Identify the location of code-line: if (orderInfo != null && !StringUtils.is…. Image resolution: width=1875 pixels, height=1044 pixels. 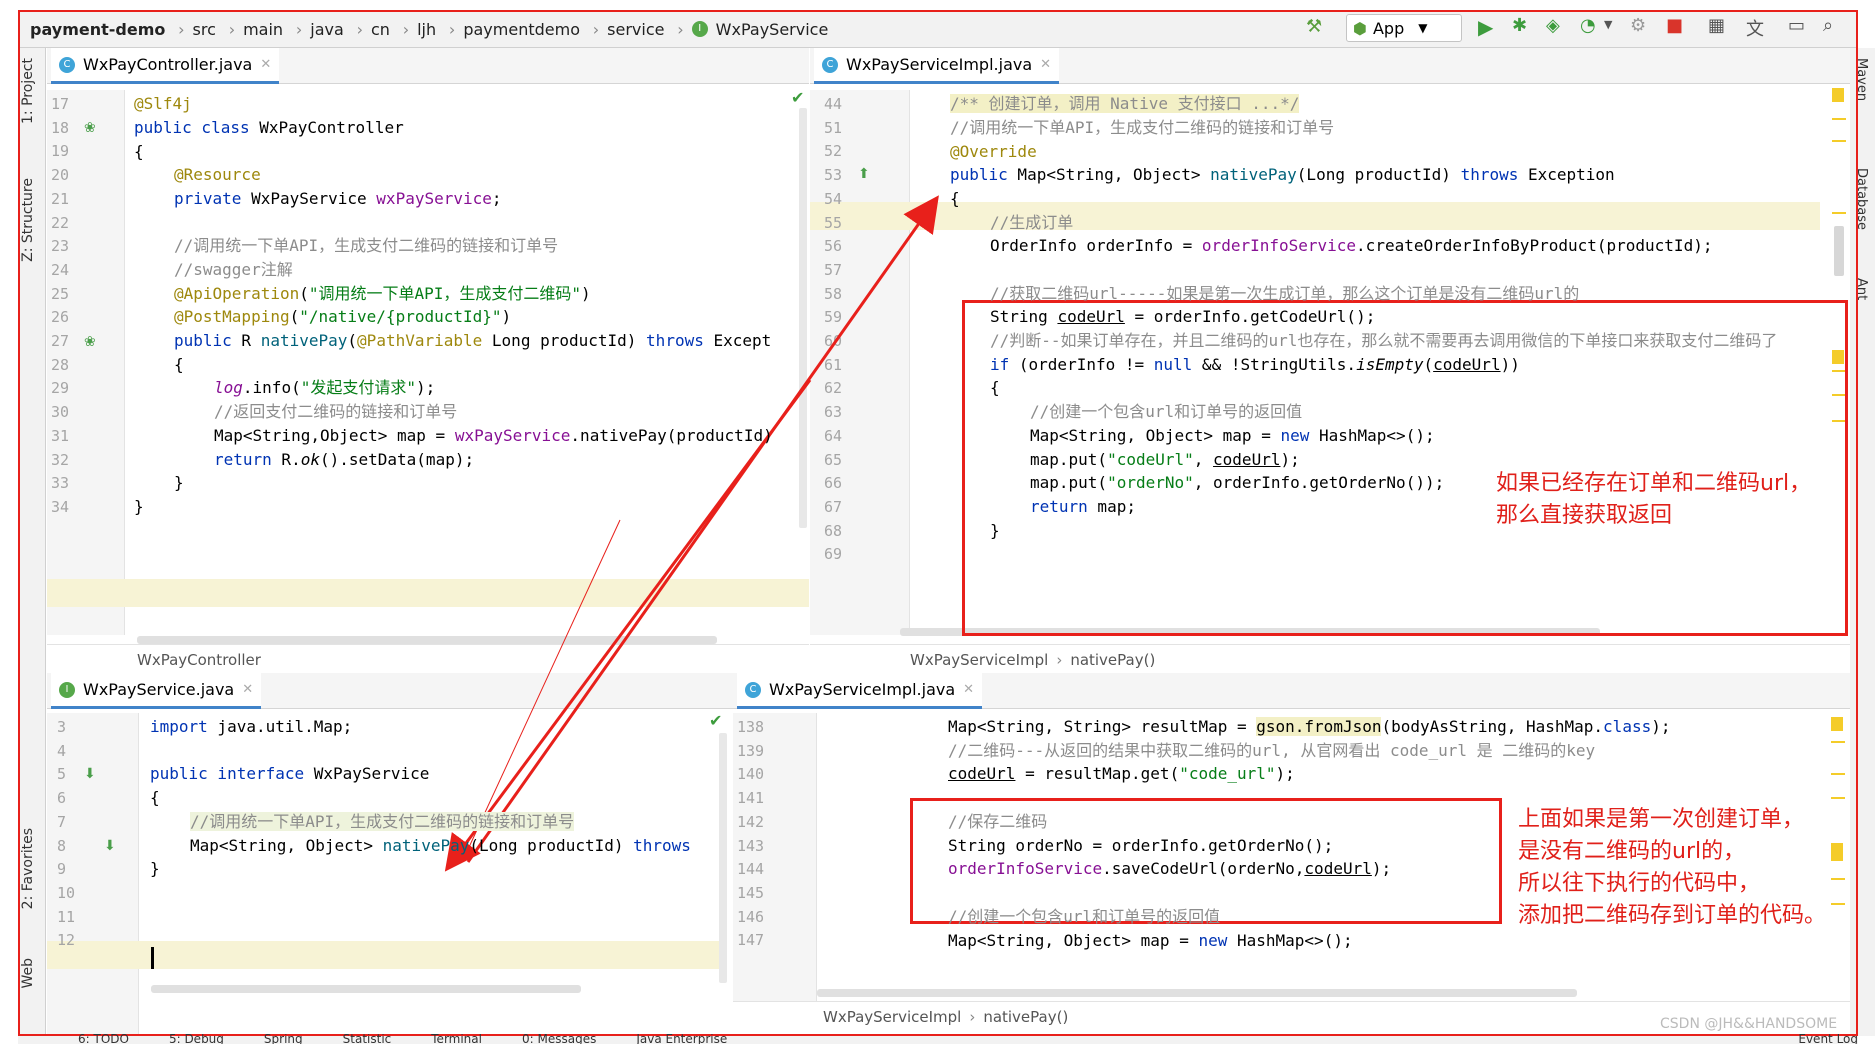
(1255, 365).